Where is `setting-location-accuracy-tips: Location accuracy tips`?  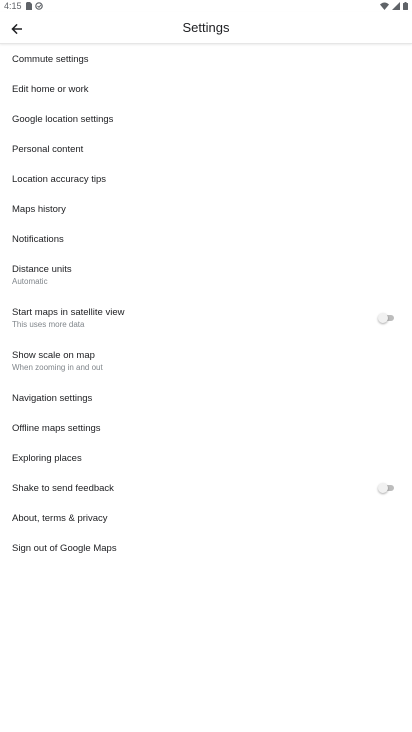 setting-location-accuracy-tips: Location accuracy tips is located at coordinates (206, 180).